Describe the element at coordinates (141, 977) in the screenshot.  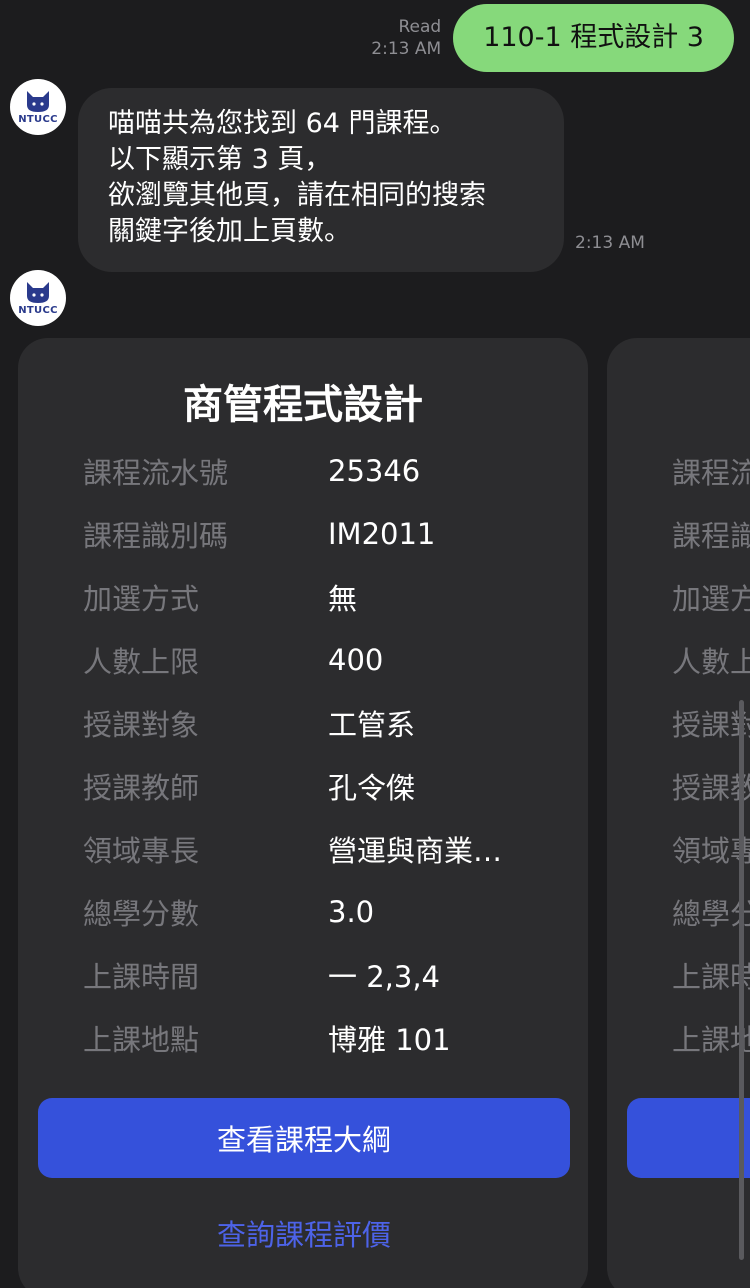
I see `row-label: 上課時間` at that location.